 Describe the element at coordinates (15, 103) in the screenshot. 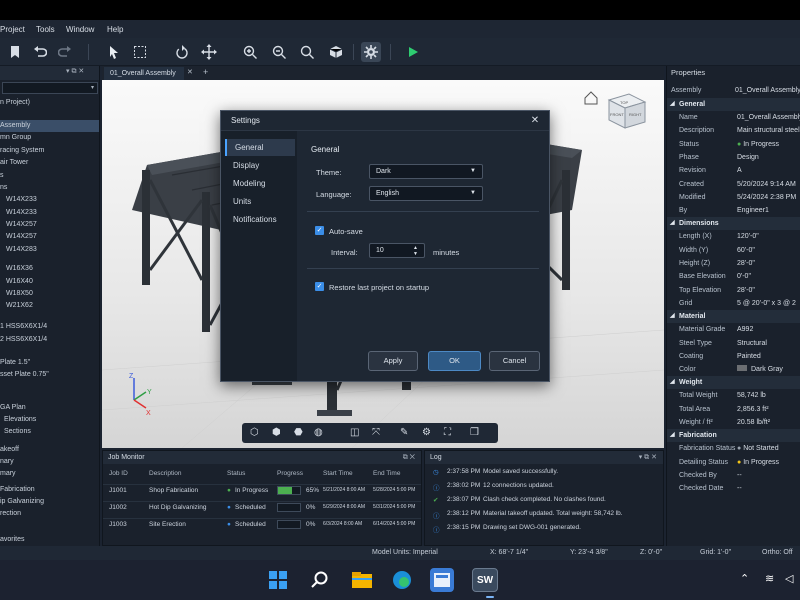

I see `tree-root: n Project)` at that location.